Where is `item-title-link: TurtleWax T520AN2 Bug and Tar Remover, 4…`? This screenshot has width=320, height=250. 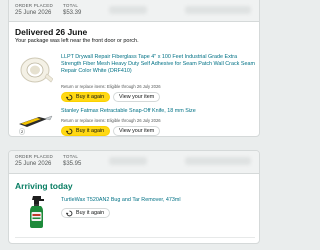 item-title-link: TurtleWax T520AN2 Bug and Tar Remover, 4… is located at coordinates (158, 201).